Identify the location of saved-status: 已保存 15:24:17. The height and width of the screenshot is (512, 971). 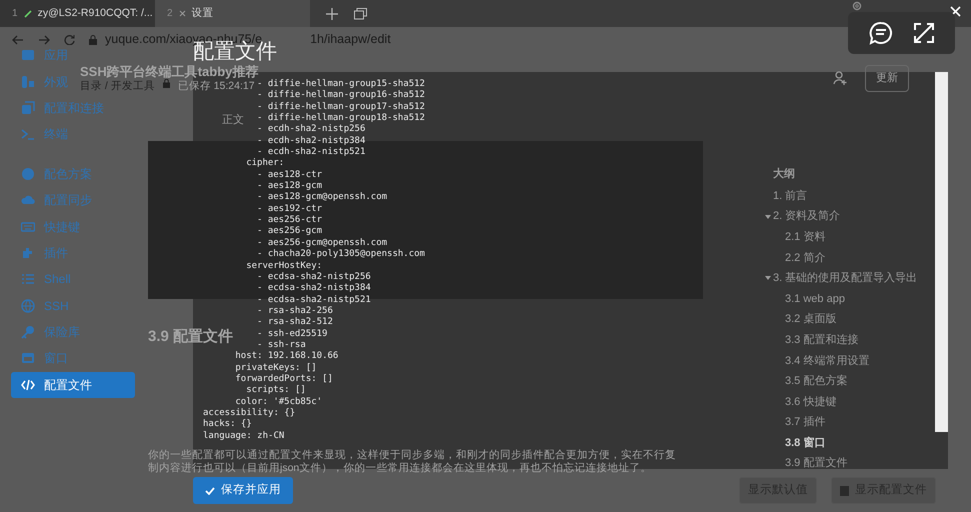
(216, 86).